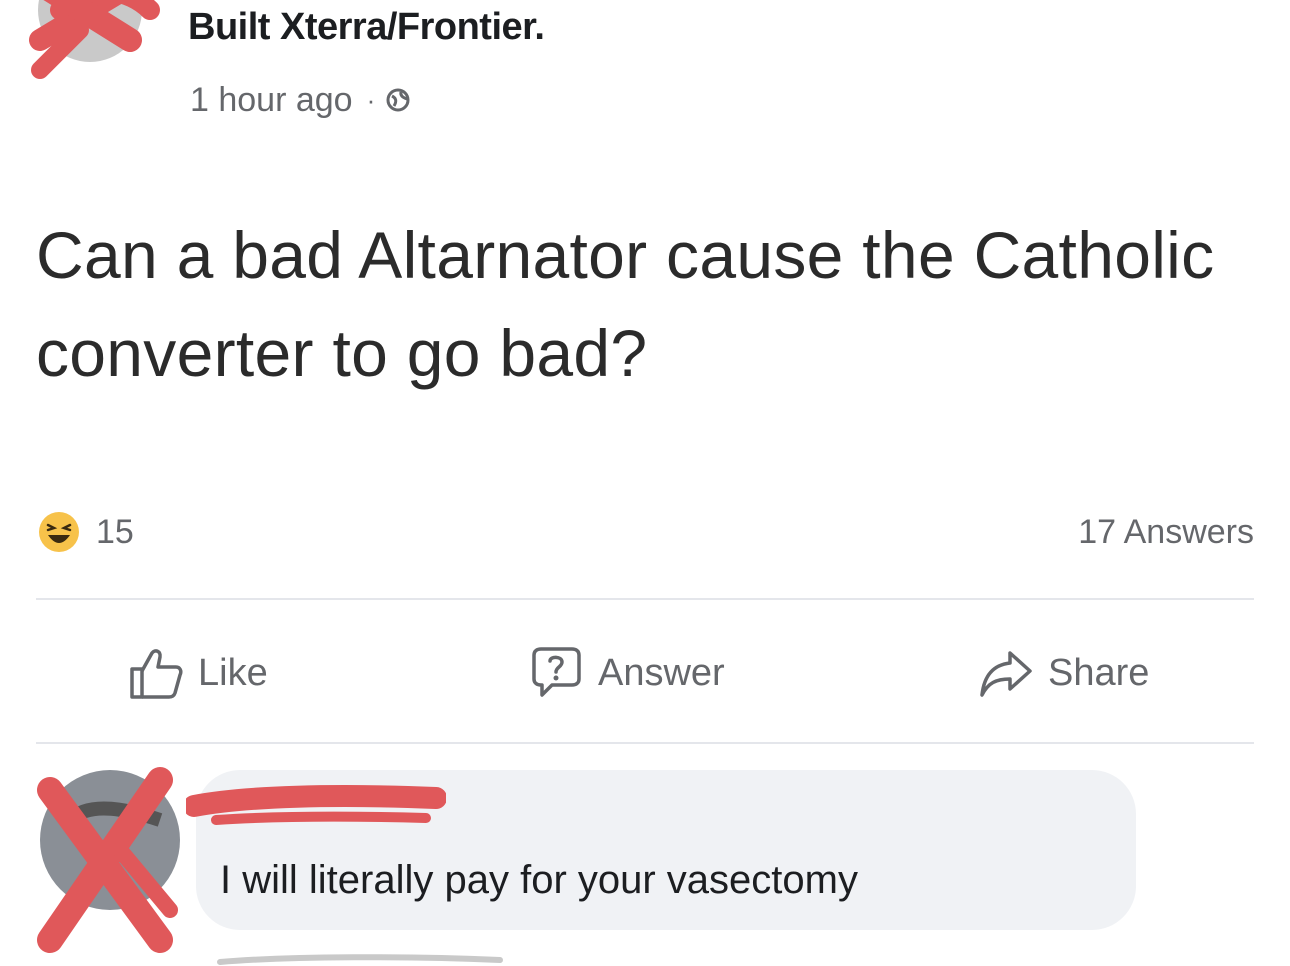  Describe the element at coordinates (1099, 672) in the screenshot. I see `share-label: Share` at that location.